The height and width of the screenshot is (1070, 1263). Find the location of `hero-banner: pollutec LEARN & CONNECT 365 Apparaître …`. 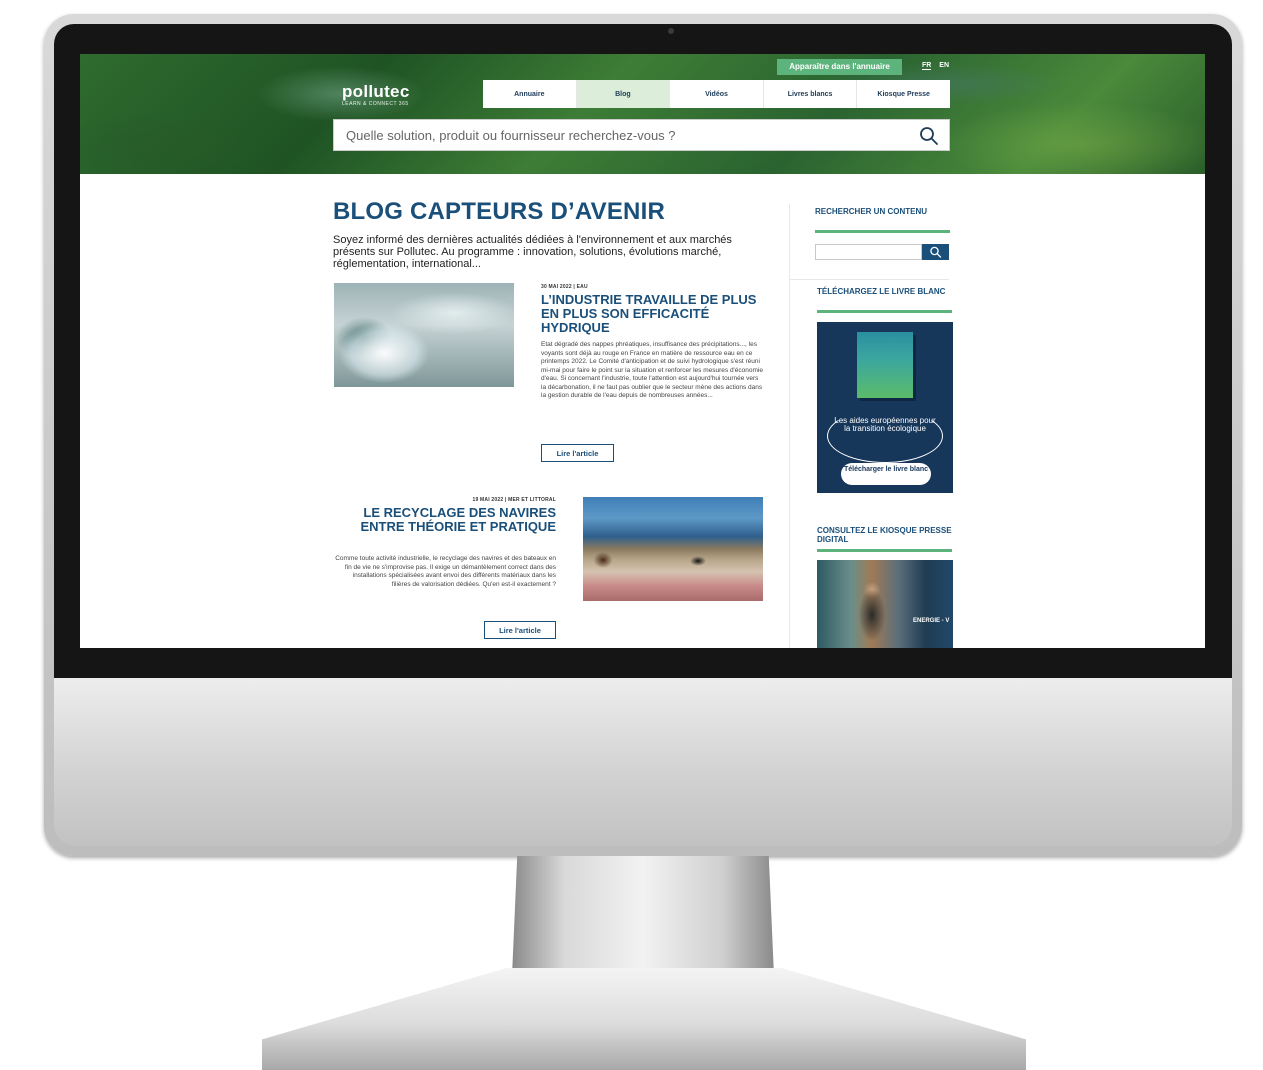

hero-banner: pollutec LEARN & CONNECT 365 Apparaître … is located at coordinates (642, 114).